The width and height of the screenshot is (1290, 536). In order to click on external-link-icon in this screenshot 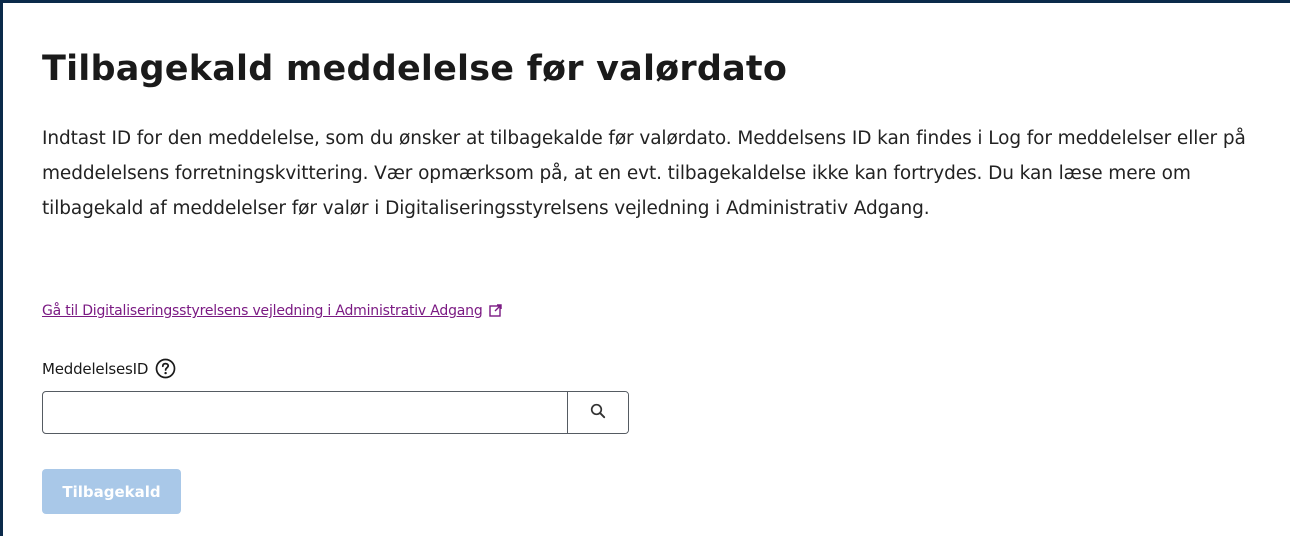, I will do `click(495, 312)`.